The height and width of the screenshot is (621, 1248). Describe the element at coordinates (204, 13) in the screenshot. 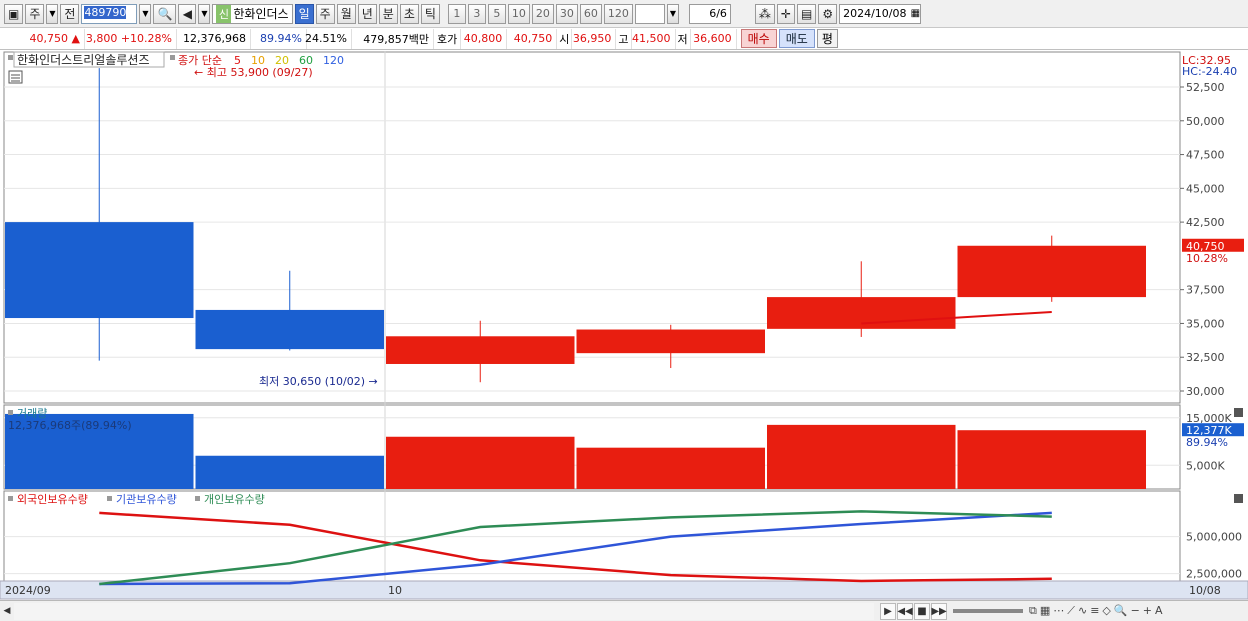

I see `speaker-dropdown-icon: ▼` at that location.